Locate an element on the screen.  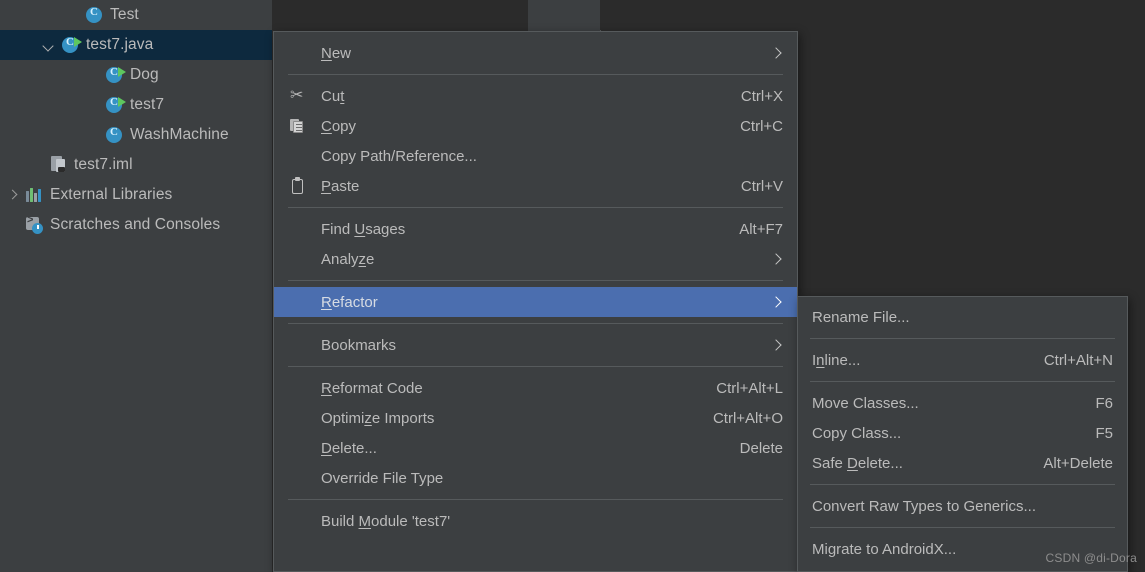
menu-label-post: sages is located at coordinates (385, 229).